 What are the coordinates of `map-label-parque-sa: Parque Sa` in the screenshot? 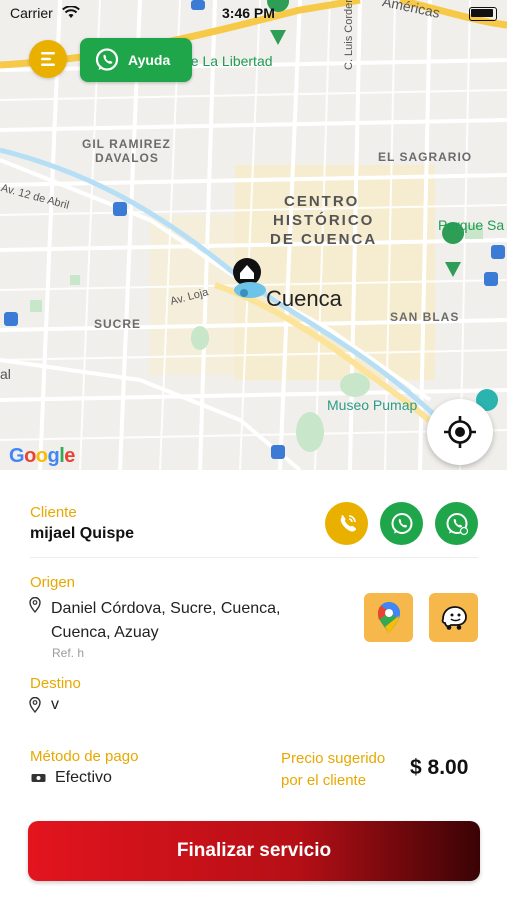 It's located at (471, 225).